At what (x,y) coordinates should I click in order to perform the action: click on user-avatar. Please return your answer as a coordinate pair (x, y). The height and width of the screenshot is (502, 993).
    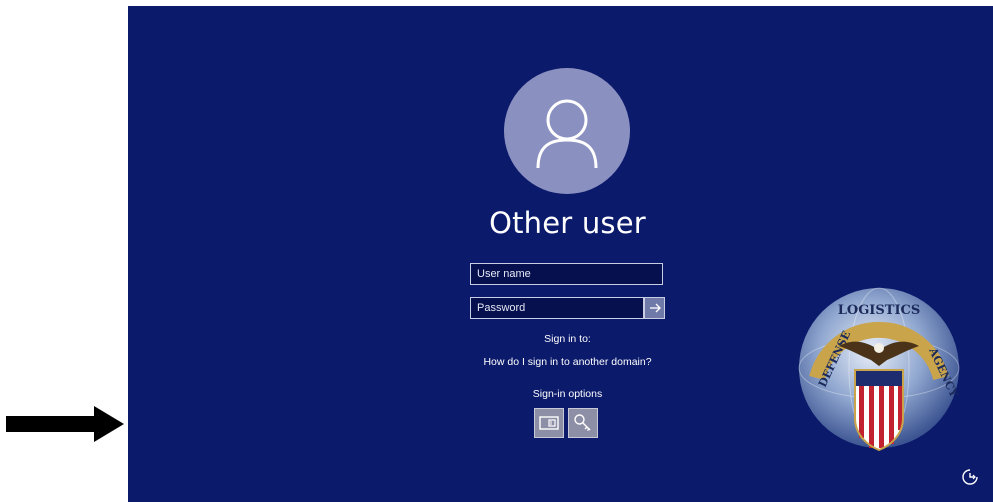
    Looking at the image, I should click on (567, 131).